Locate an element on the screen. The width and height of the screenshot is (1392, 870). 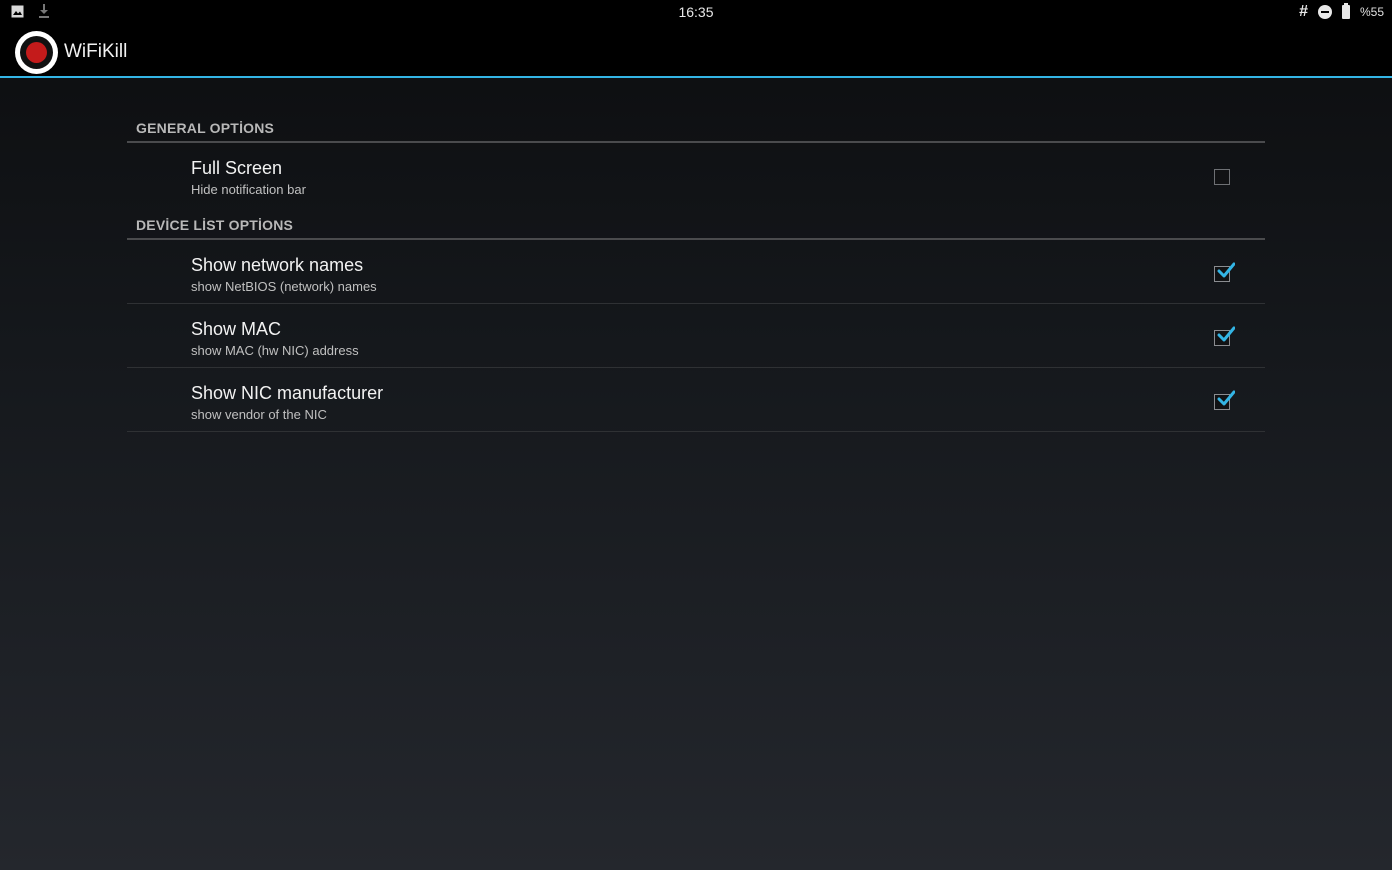
pref-title: Show MAC is located at coordinates (236, 329).